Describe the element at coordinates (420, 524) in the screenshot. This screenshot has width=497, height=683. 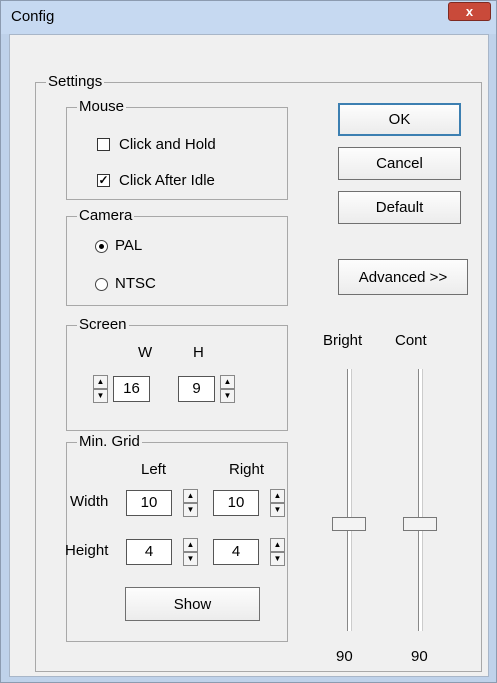
I see `cont-slider-thumb` at that location.